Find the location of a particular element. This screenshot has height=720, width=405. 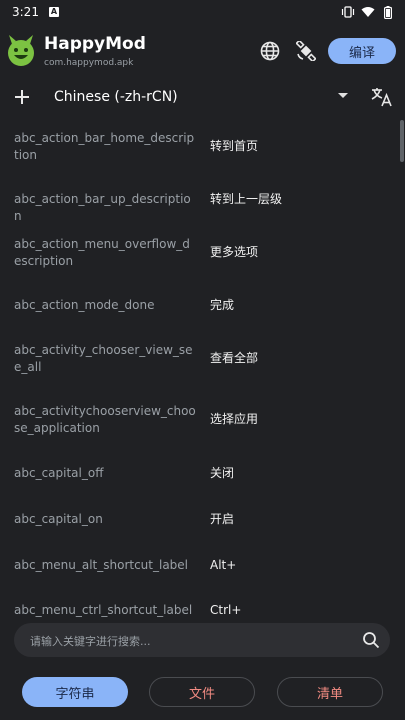

string-value: 查看全部 is located at coordinates (234, 358).